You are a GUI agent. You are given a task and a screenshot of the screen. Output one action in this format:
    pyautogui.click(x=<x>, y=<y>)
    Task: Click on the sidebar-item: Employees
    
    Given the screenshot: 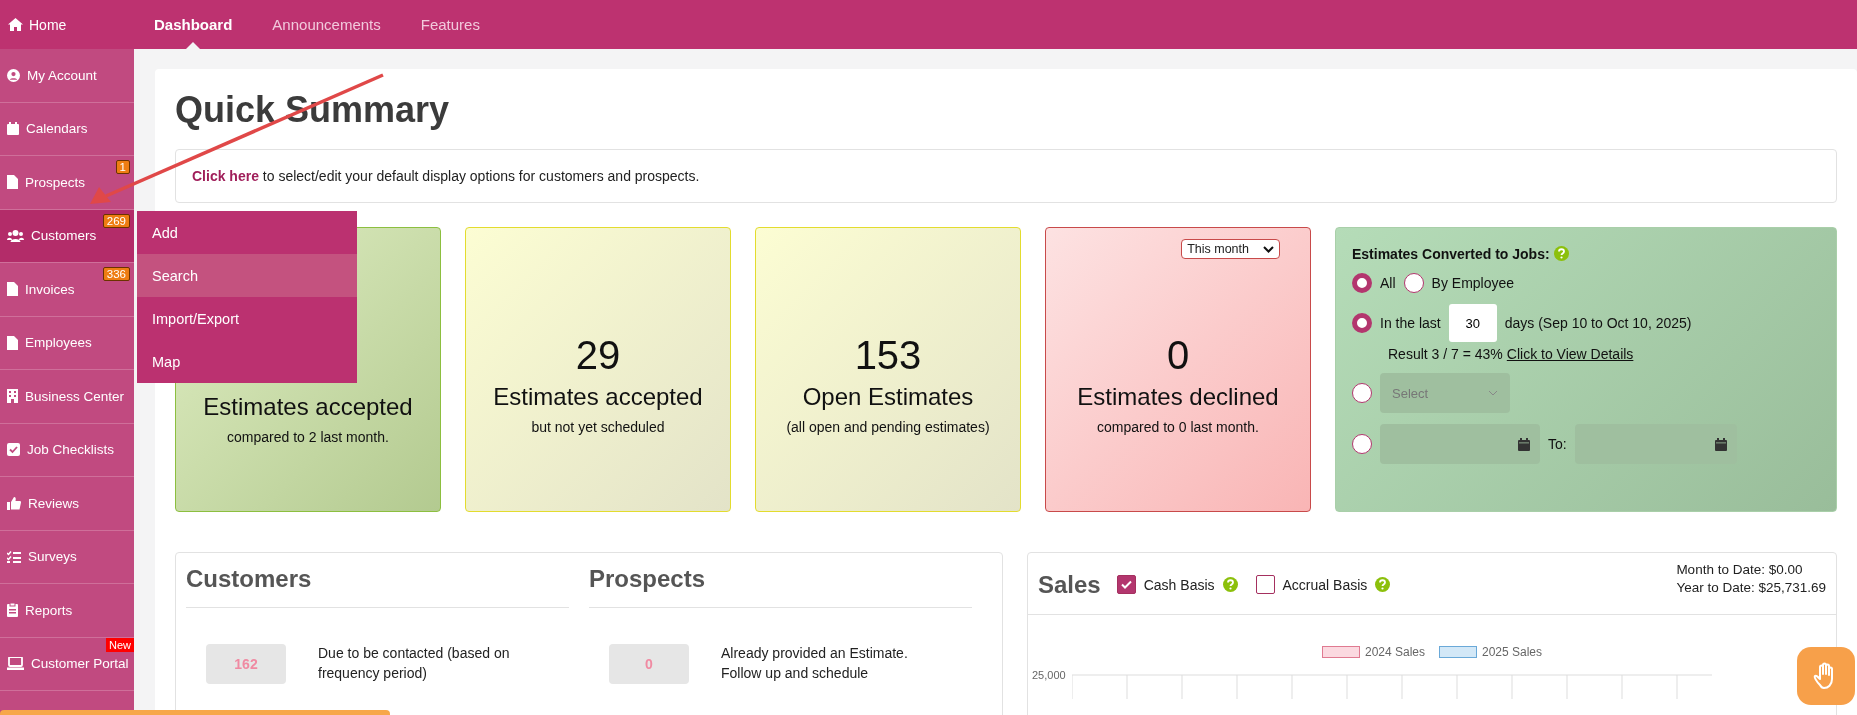 What is the action you would take?
    pyautogui.click(x=67, y=343)
    